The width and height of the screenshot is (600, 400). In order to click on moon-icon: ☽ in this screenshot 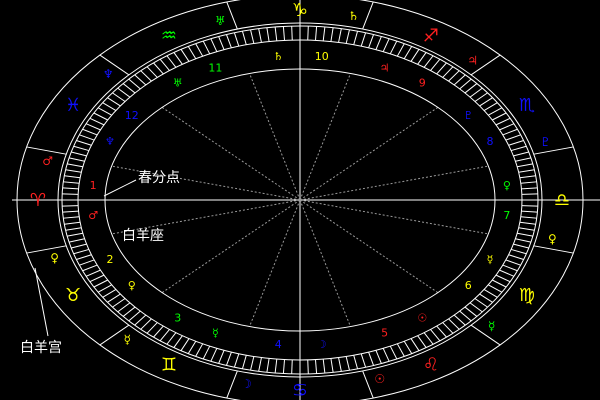, I will do `click(246, 384)`.